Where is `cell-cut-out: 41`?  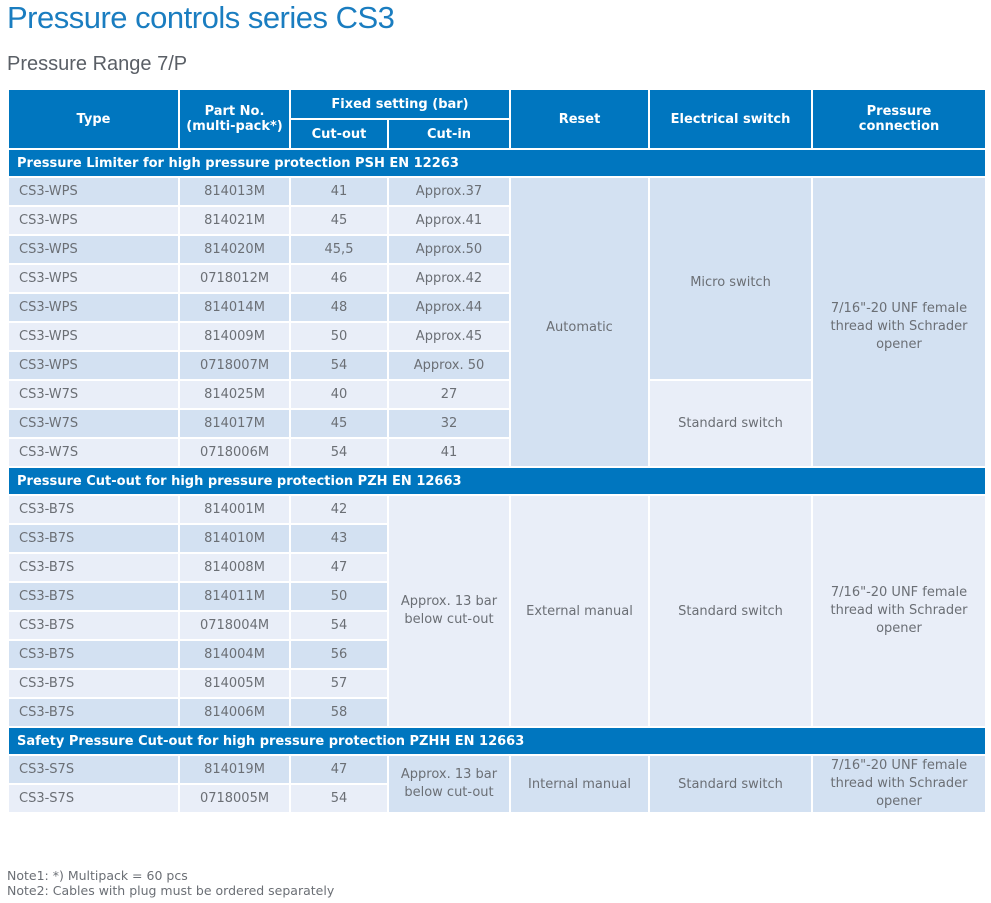 cell-cut-out: 41 is located at coordinates (339, 191).